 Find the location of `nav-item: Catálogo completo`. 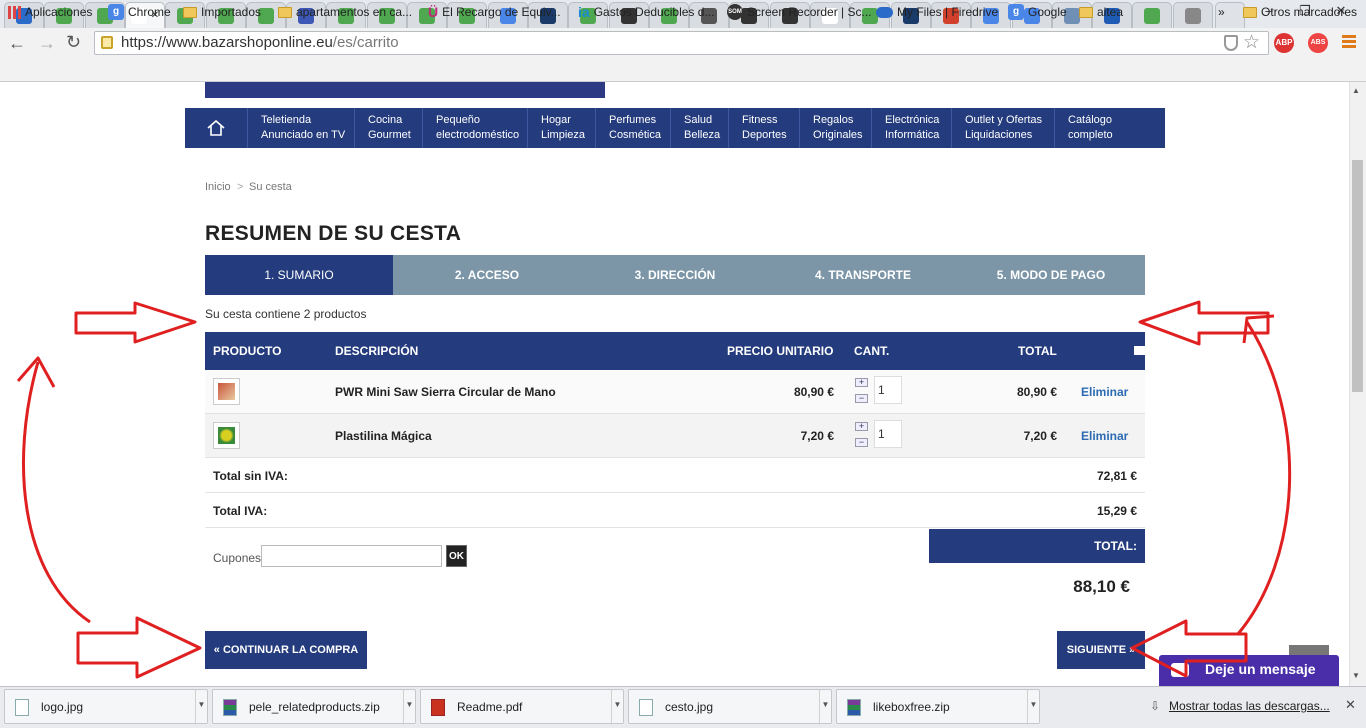

nav-item: Catálogo completo is located at coordinates (1109, 128).